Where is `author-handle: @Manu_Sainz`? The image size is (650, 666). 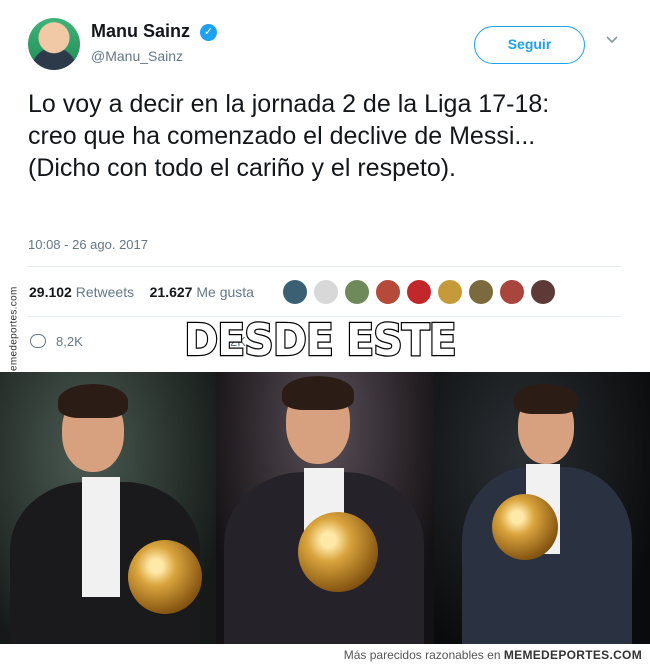 author-handle: @Manu_Sainz is located at coordinates (137, 56).